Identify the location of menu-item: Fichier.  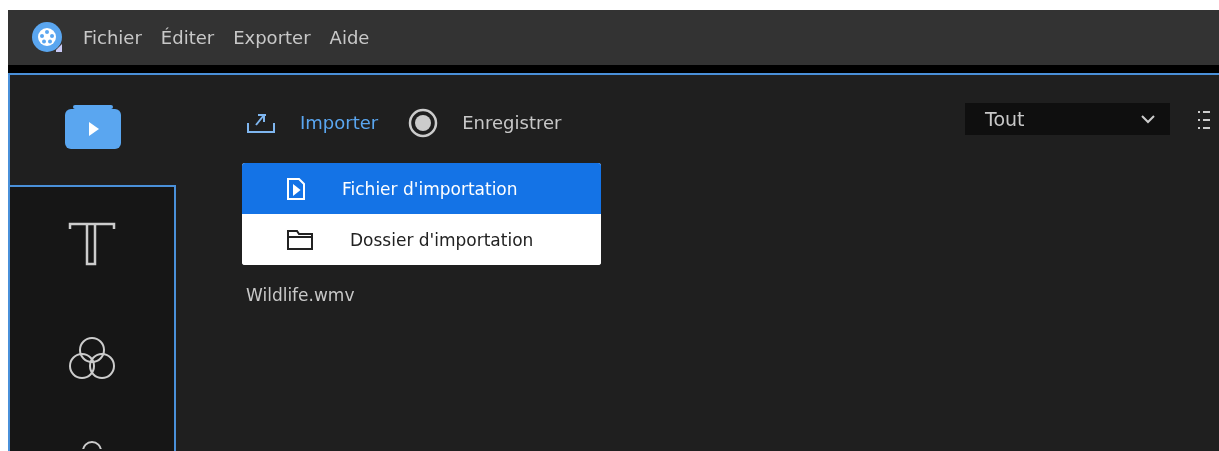
(112, 37).